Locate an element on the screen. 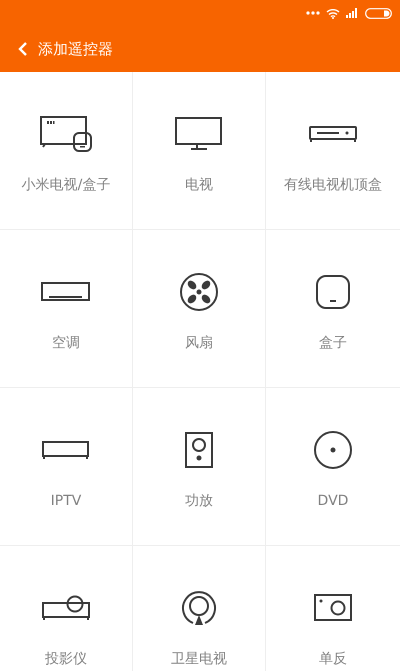 This screenshot has width=400, height=671. device-tile: 电视 is located at coordinates (199, 151).